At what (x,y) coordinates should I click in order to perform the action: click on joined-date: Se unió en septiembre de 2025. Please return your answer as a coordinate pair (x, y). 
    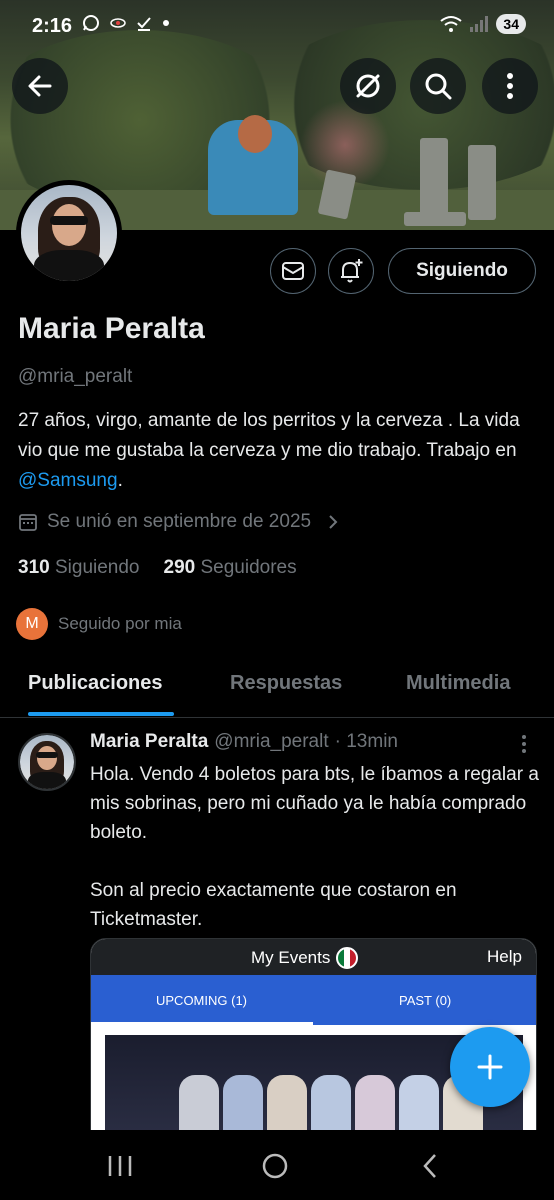
    Looking at the image, I should click on (179, 522).